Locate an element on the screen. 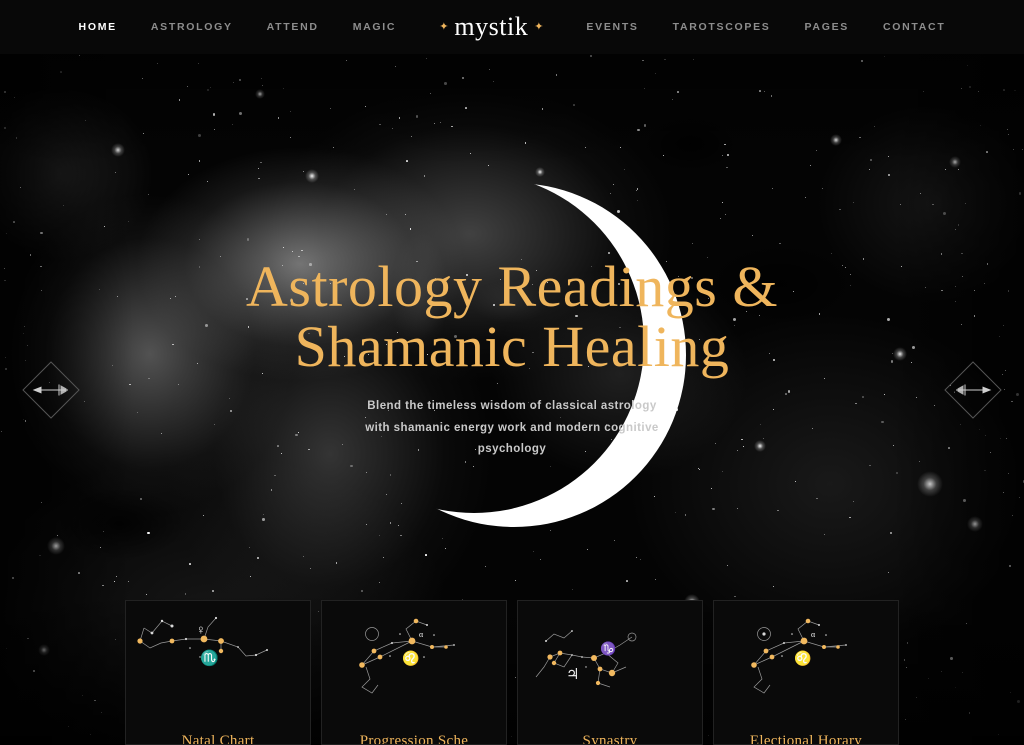  nav-item-tarotscopes: TAROTSCOPES is located at coordinates (722, 27).